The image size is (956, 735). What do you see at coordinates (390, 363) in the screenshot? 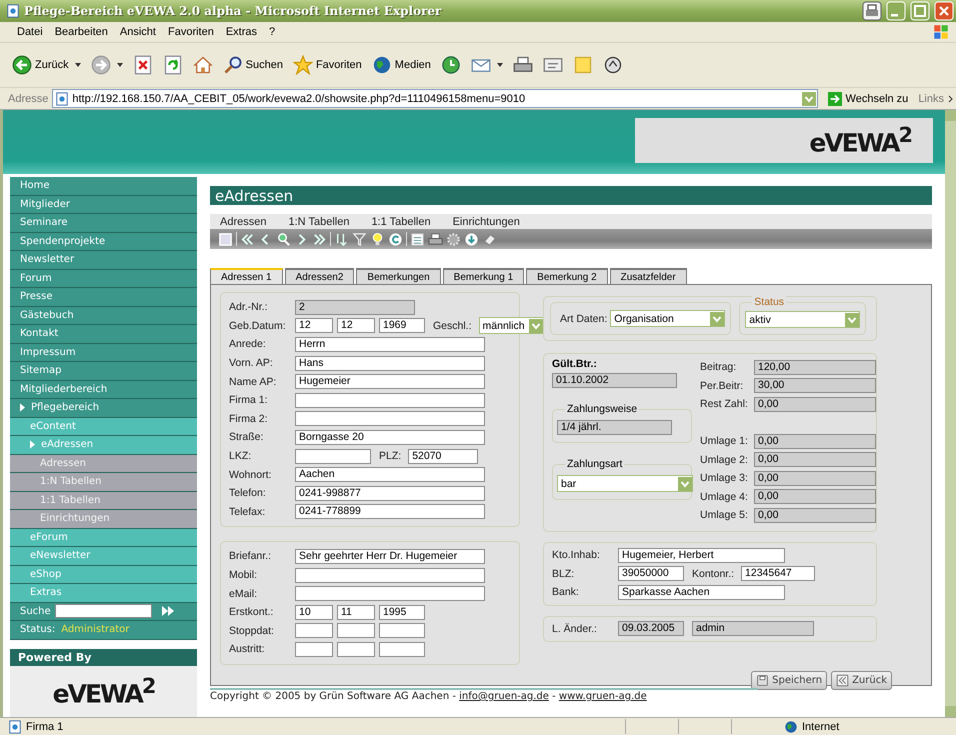
I see `text-field: Hans` at bounding box center [390, 363].